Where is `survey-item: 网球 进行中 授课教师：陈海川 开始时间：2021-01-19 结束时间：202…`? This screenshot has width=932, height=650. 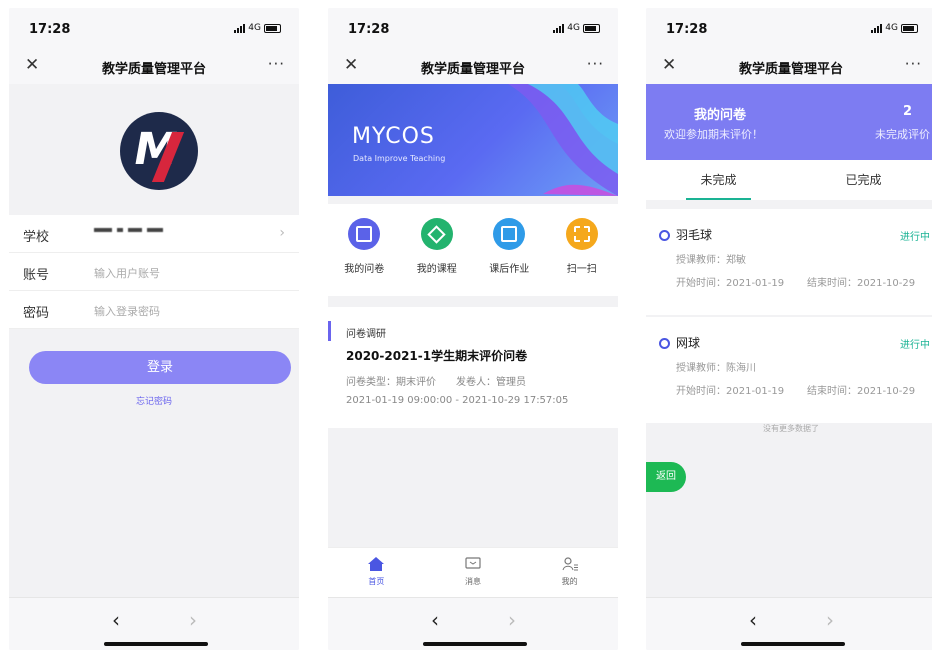 survey-item: 网球 进行中 授课教师：陈海川 开始时间：2021-01-19 结束时间：202… is located at coordinates (789, 370).